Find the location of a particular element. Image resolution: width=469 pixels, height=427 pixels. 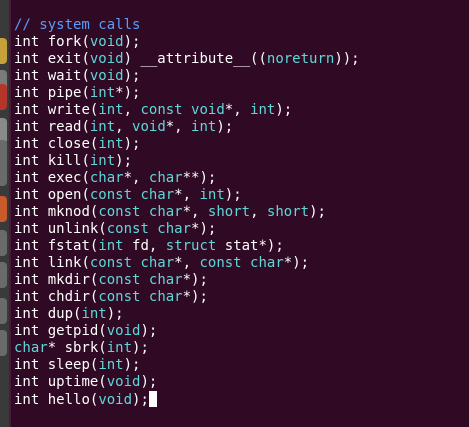

code-line: char* sbrk(int); is located at coordinates (187, 348).